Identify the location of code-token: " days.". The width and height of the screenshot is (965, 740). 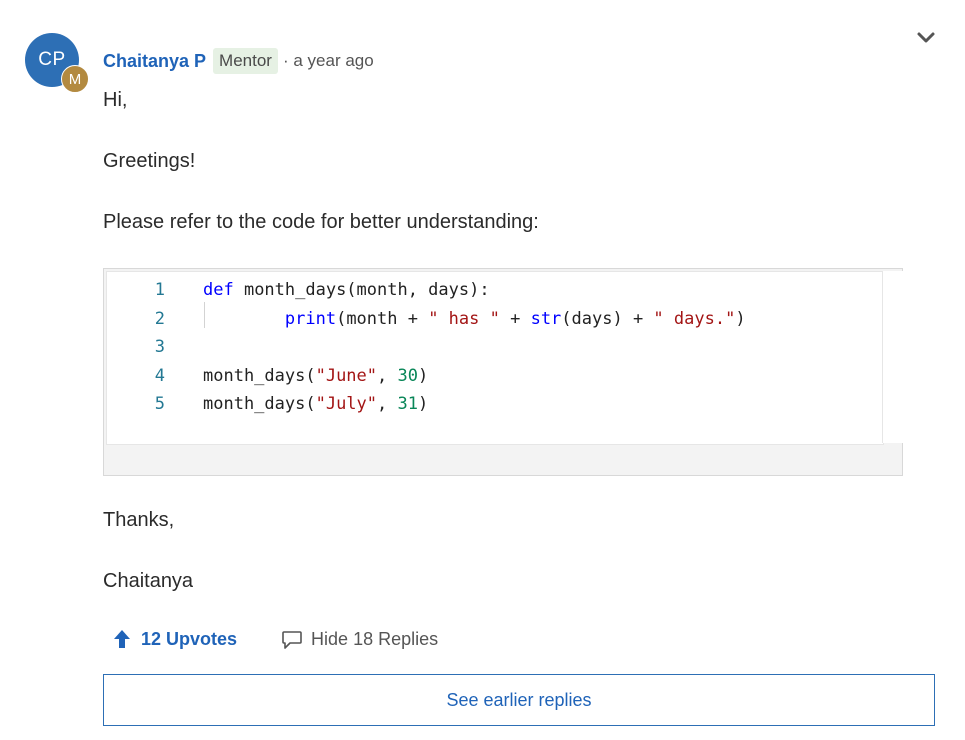
(694, 319).